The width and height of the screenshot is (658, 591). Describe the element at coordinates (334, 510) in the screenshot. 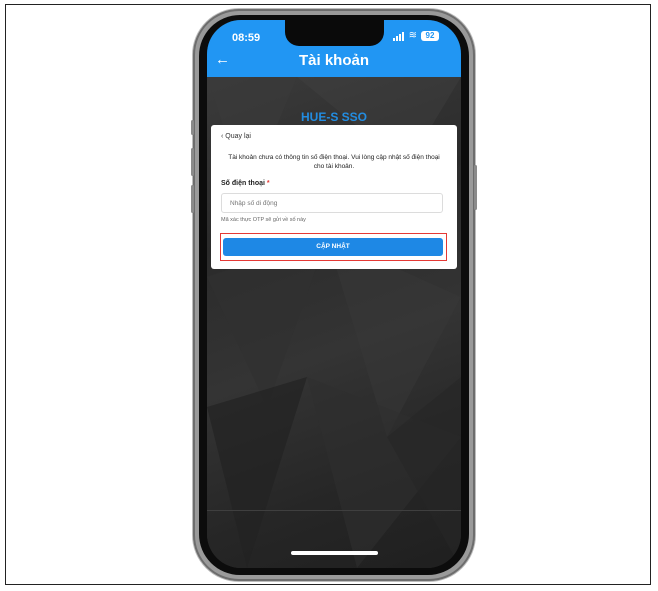

I see `bottom-divider` at that location.